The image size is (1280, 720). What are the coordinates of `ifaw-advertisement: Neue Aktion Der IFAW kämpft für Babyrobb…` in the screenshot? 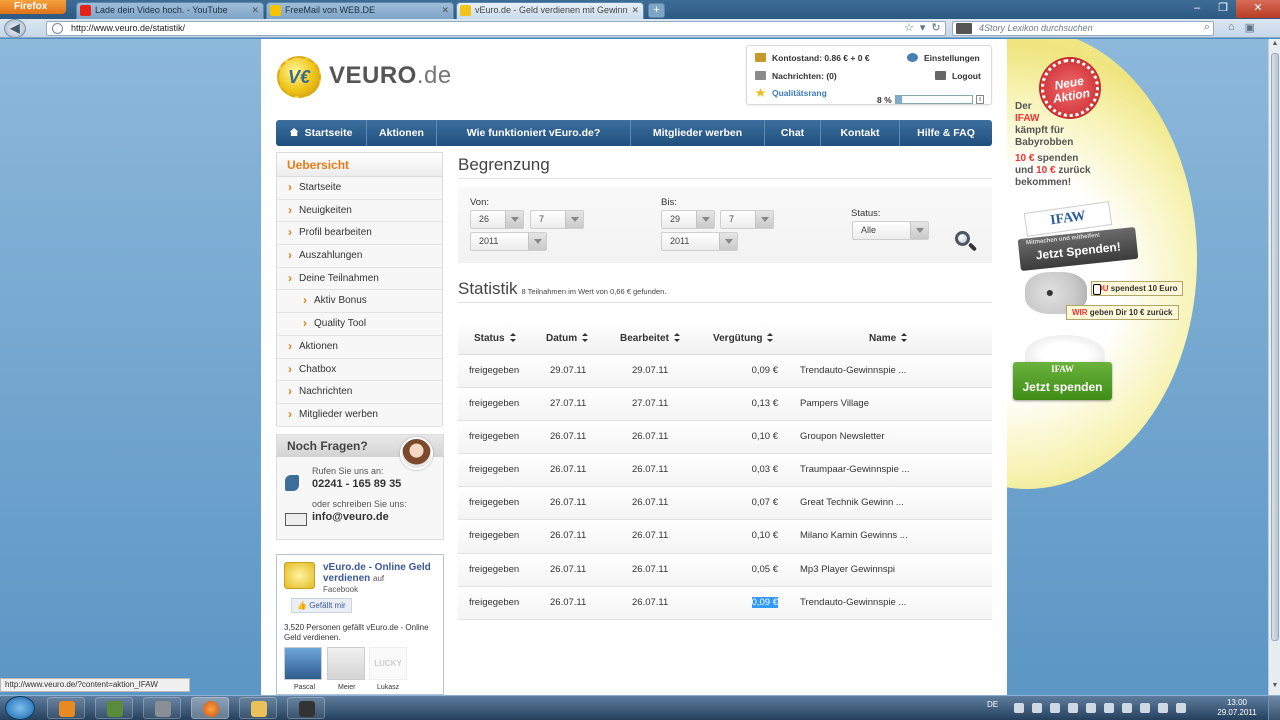 It's located at (1137, 264).